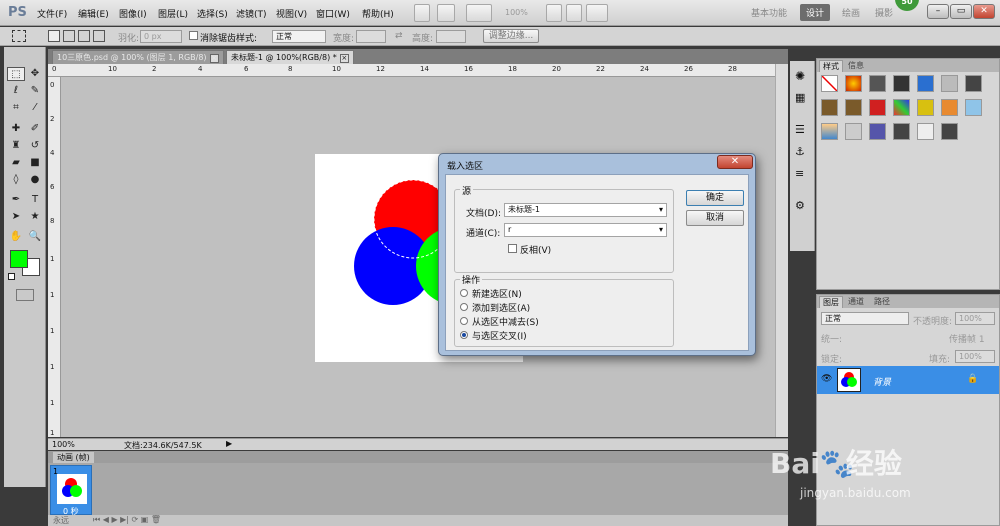  What do you see at coordinates (290, 57) in the screenshot?
I see `tab-doc-2: 未标题-1 @ 100%(RGB/8) * ×` at bounding box center [290, 57].